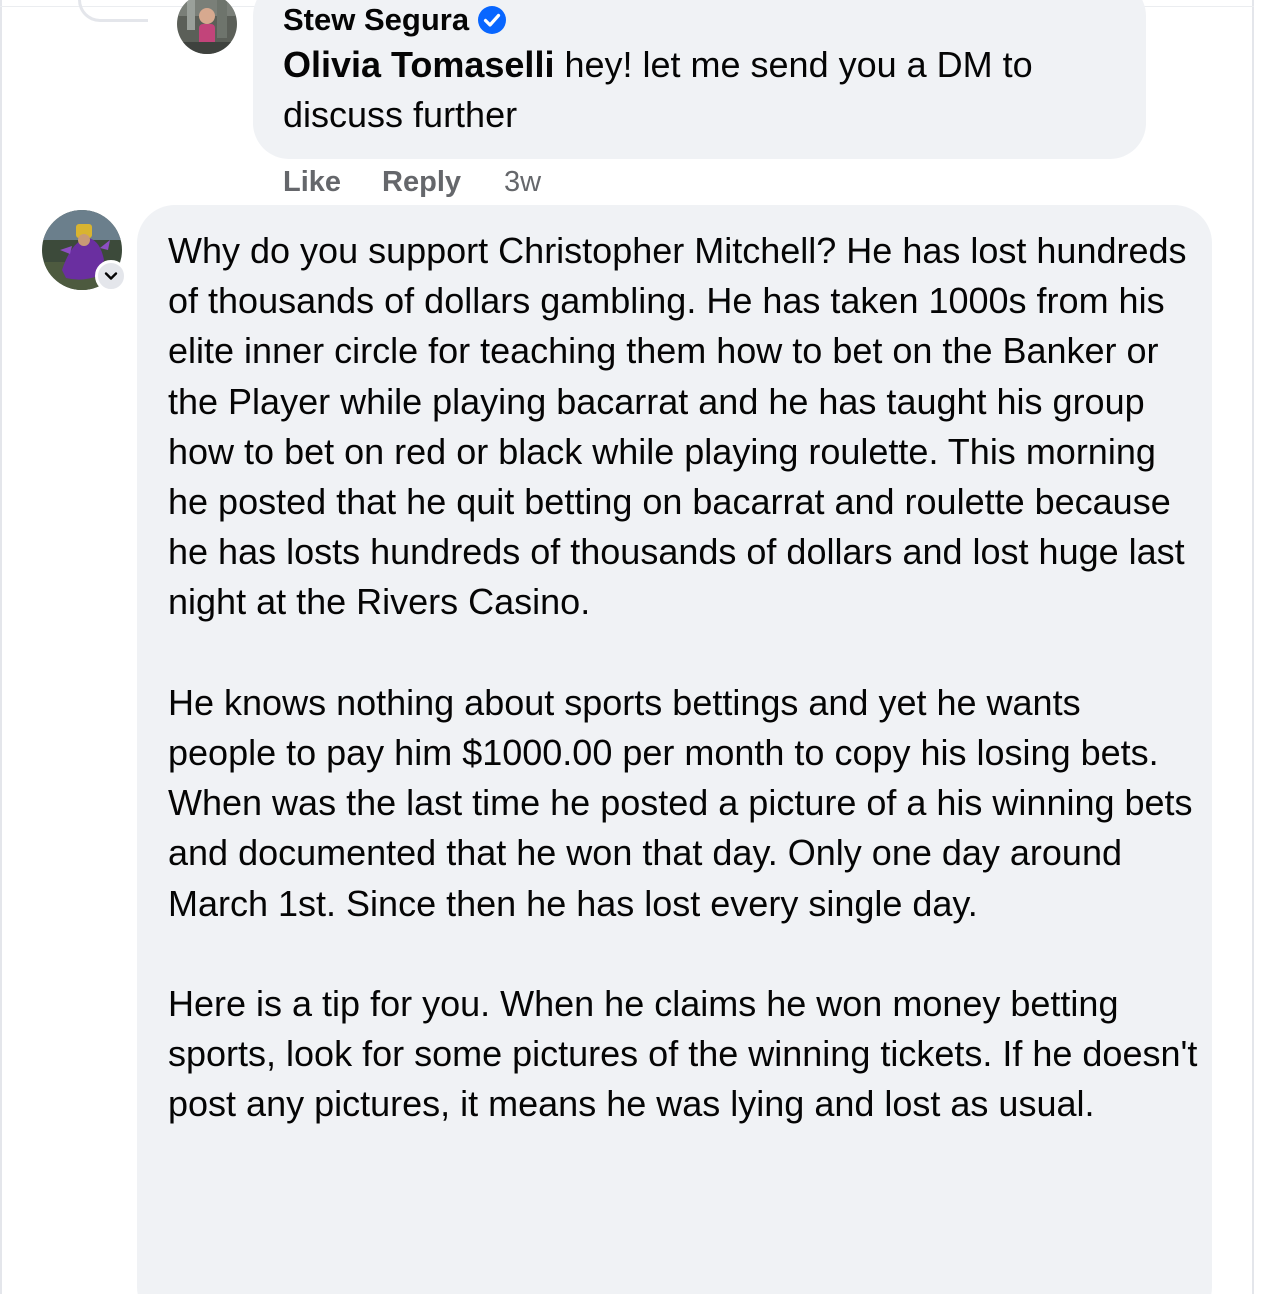  What do you see at coordinates (421, 182) in the screenshot?
I see `reply-button: Reply` at bounding box center [421, 182].